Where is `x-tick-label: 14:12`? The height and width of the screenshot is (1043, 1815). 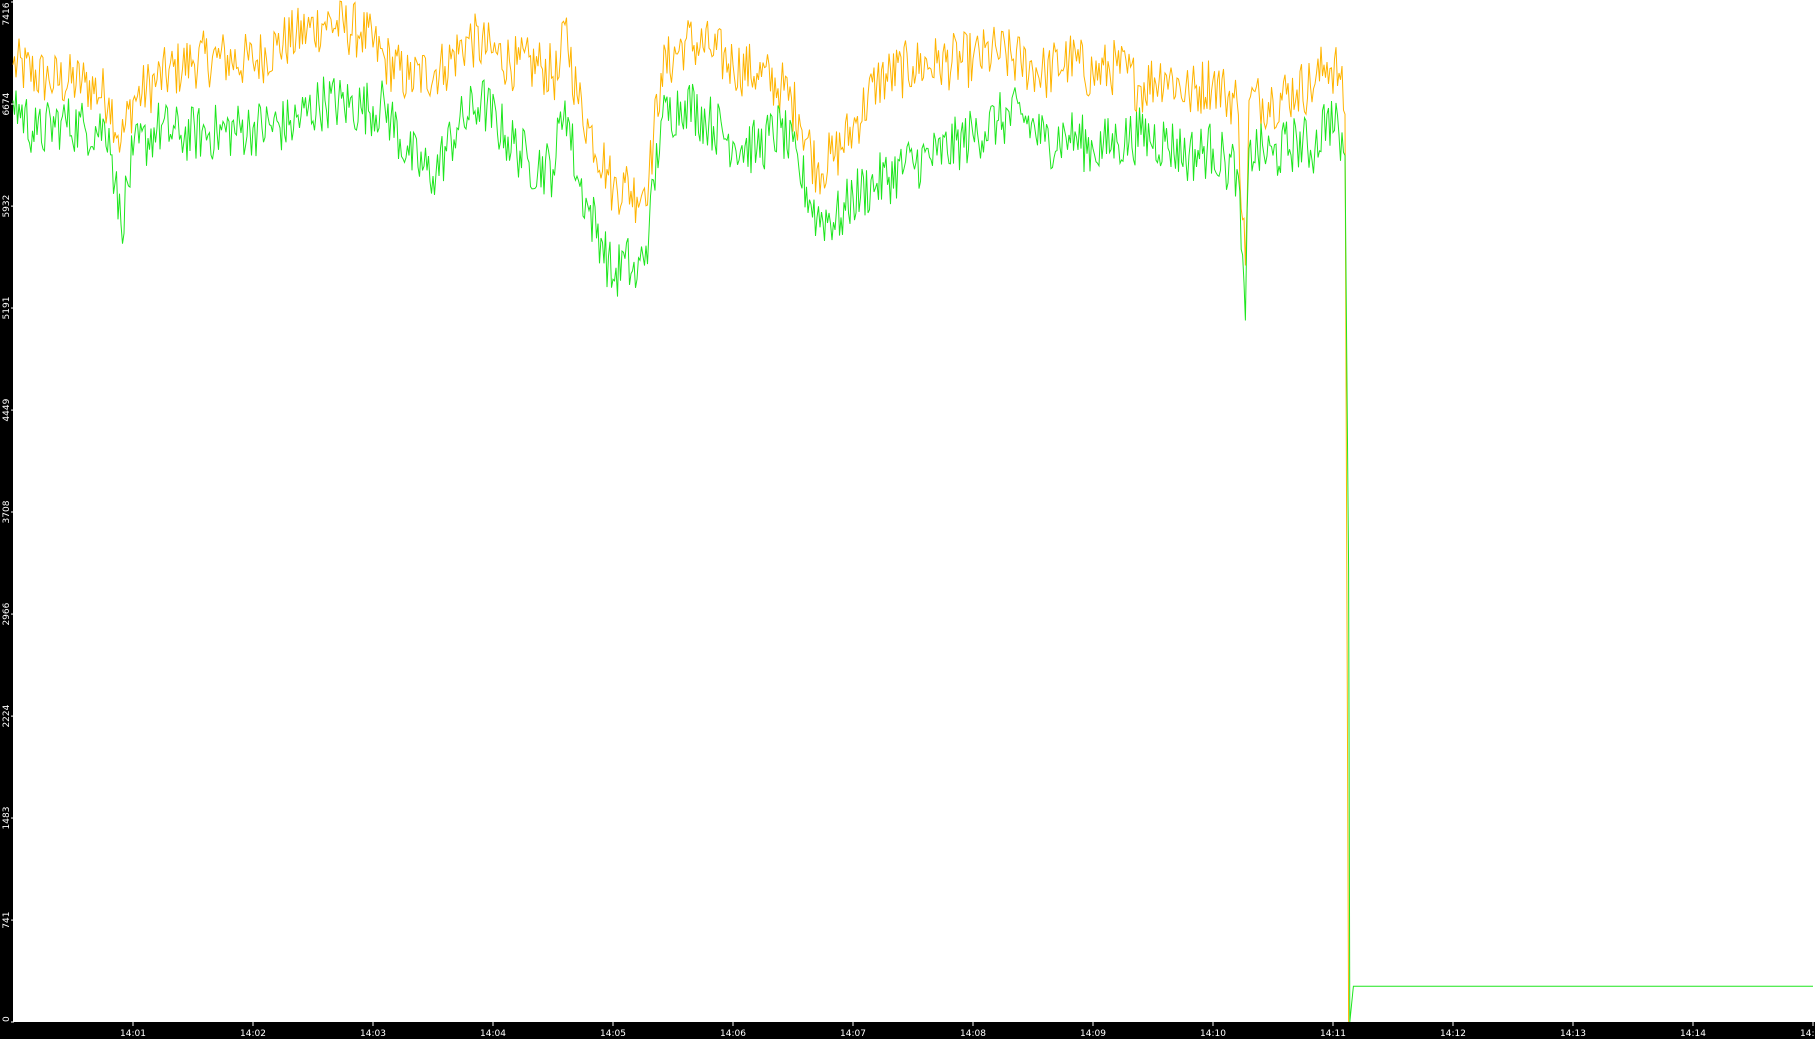 x-tick-label: 14:12 is located at coordinates (1453, 1034).